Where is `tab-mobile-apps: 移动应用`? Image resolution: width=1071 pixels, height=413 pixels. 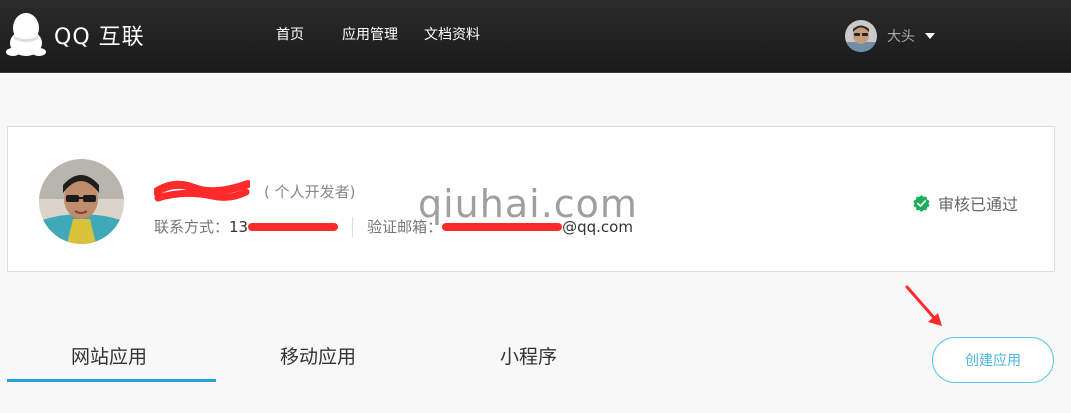
tab-mobile-apps: 移动应用 is located at coordinates (318, 355).